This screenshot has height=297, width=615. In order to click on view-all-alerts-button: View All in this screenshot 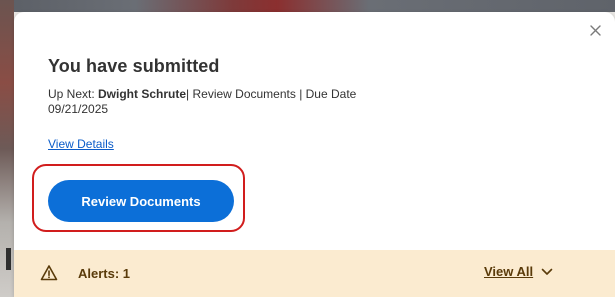, I will do `click(518, 271)`.